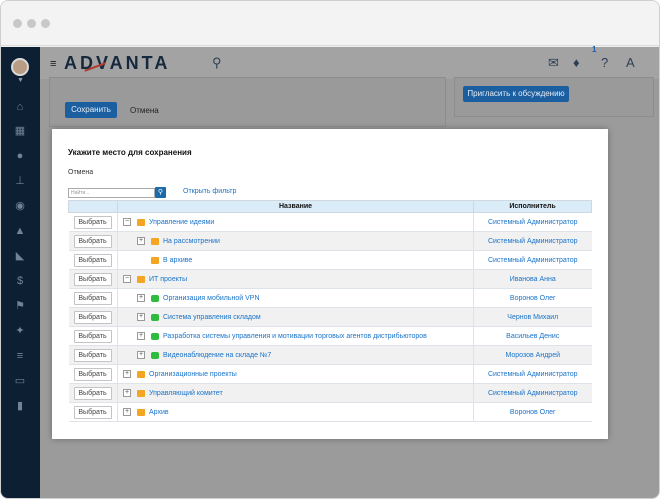 Image resolution: width=660 pixels, height=499 pixels. What do you see at coordinates (20, 406) in the screenshot?
I see `bookmark-icon: ▮` at bounding box center [20, 406].